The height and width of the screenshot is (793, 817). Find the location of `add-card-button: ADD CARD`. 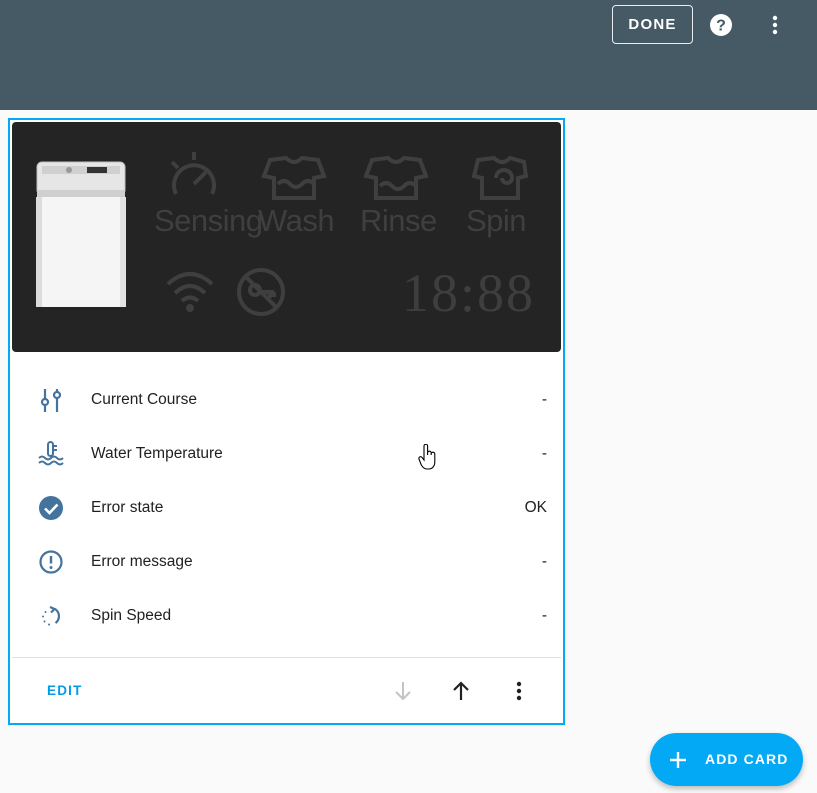

add-card-button: ADD CARD is located at coordinates (726, 759).